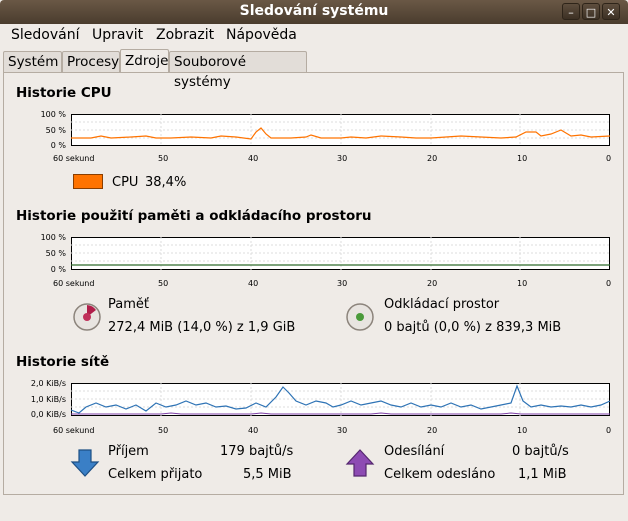 The height and width of the screenshot is (521, 628). What do you see at coordinates (432, 158) in the screenshot?
I see `cpu-xtick: 20` at bounding box center [432, 158].